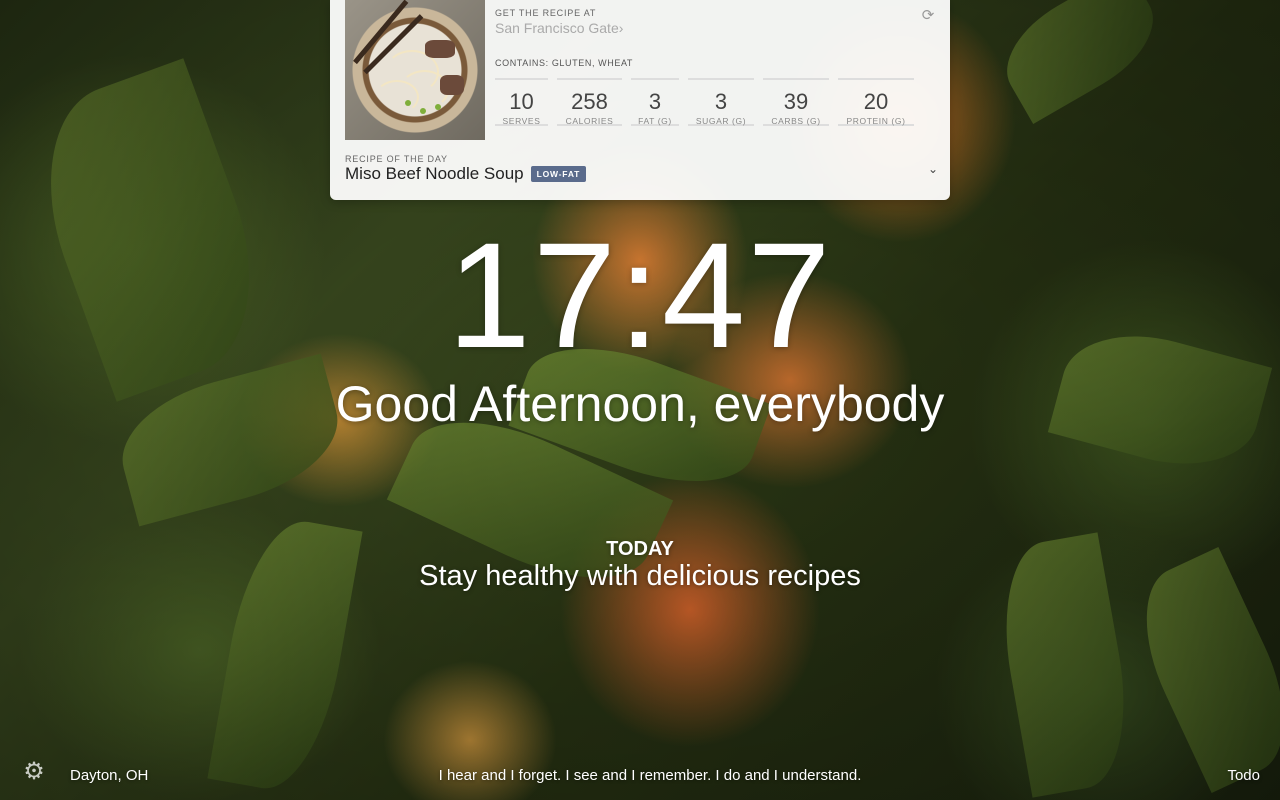 The height and width of the screenshot is (800, 1280). Describe the element at coordinates (876, 121) in the screenshot. I see `stat-label: PROTEIN (G)` at that location.